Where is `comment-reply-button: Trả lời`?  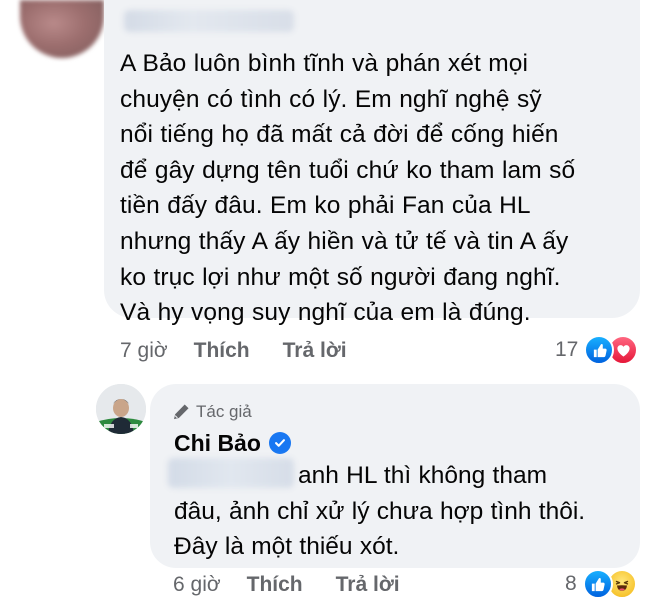 comment-reply-button: Trả lời is located at coordinates (315, 351).